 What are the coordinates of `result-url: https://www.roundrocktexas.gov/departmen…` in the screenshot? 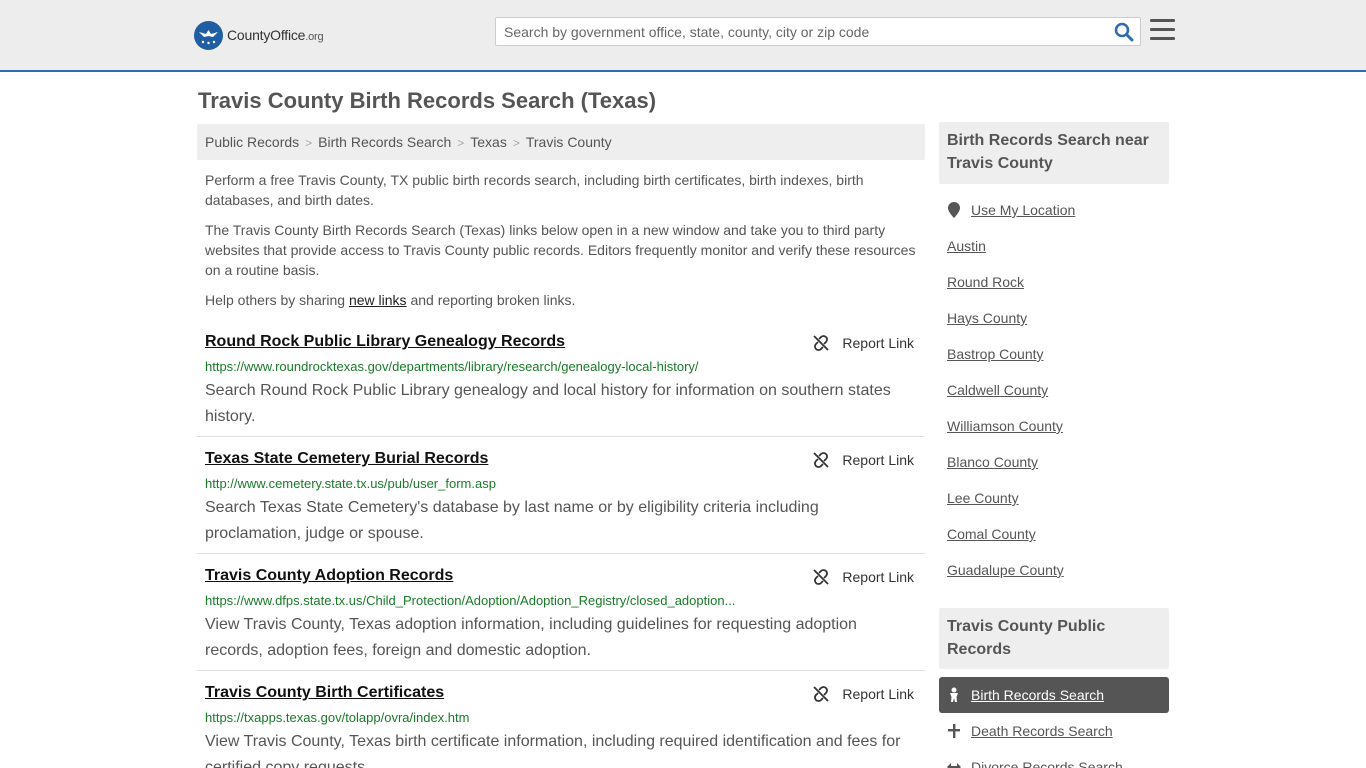 It's located at (452, 366).